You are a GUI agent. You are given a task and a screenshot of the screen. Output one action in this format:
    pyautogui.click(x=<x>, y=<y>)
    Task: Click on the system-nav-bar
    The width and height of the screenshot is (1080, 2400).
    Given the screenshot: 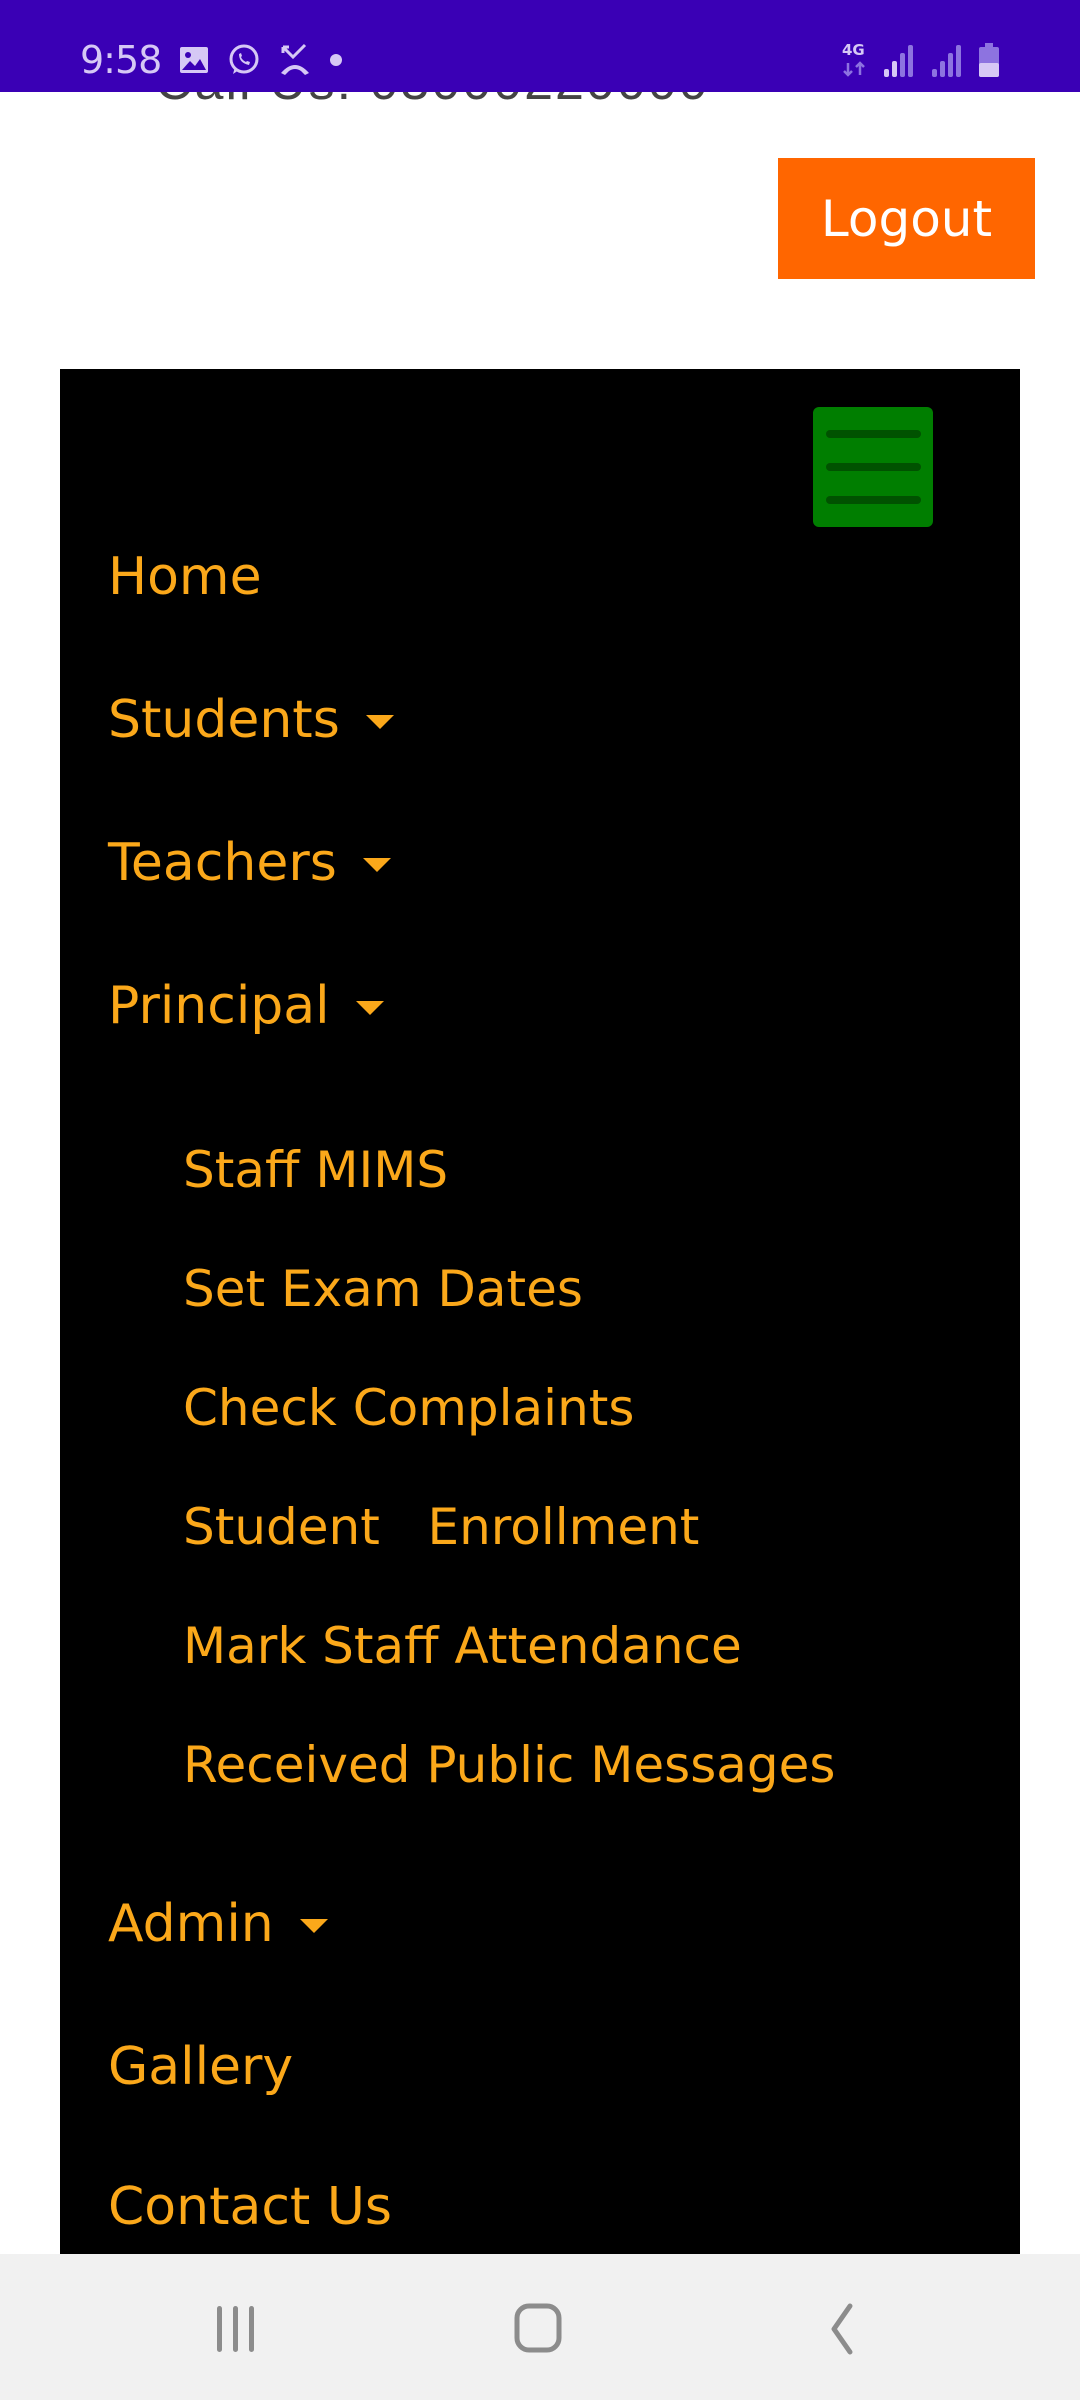 What is the action you would take?
    pyautogui.click(x=540, y=2327)
    